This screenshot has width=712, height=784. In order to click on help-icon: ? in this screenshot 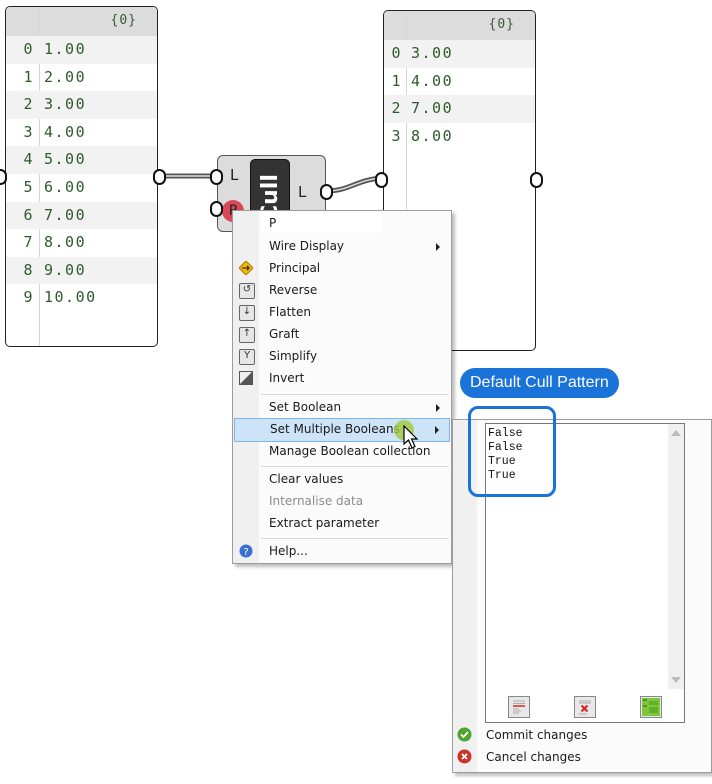, I will do `click(246, 551)`.